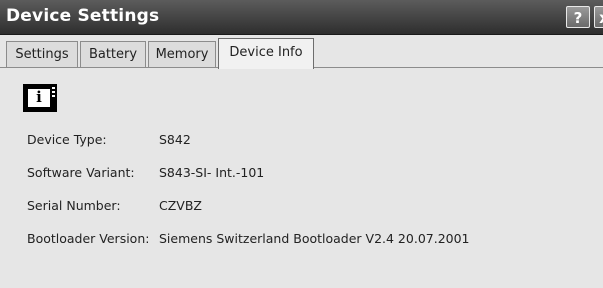 The height and width of the screenshot is (288, 603). I want to click on info-icon: i, so click(40, 98).